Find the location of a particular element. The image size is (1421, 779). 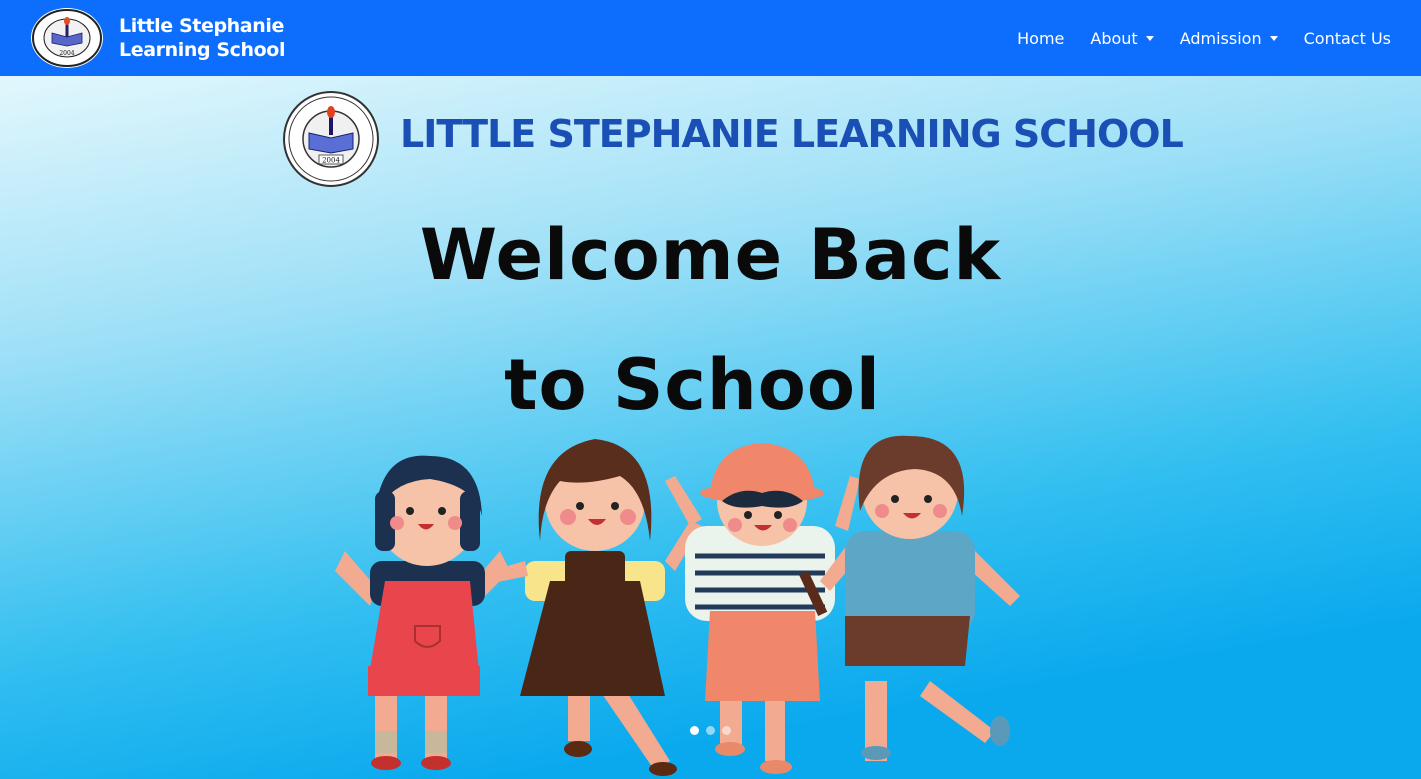

kid-striped-shirt is located at coordinates (762, 608).